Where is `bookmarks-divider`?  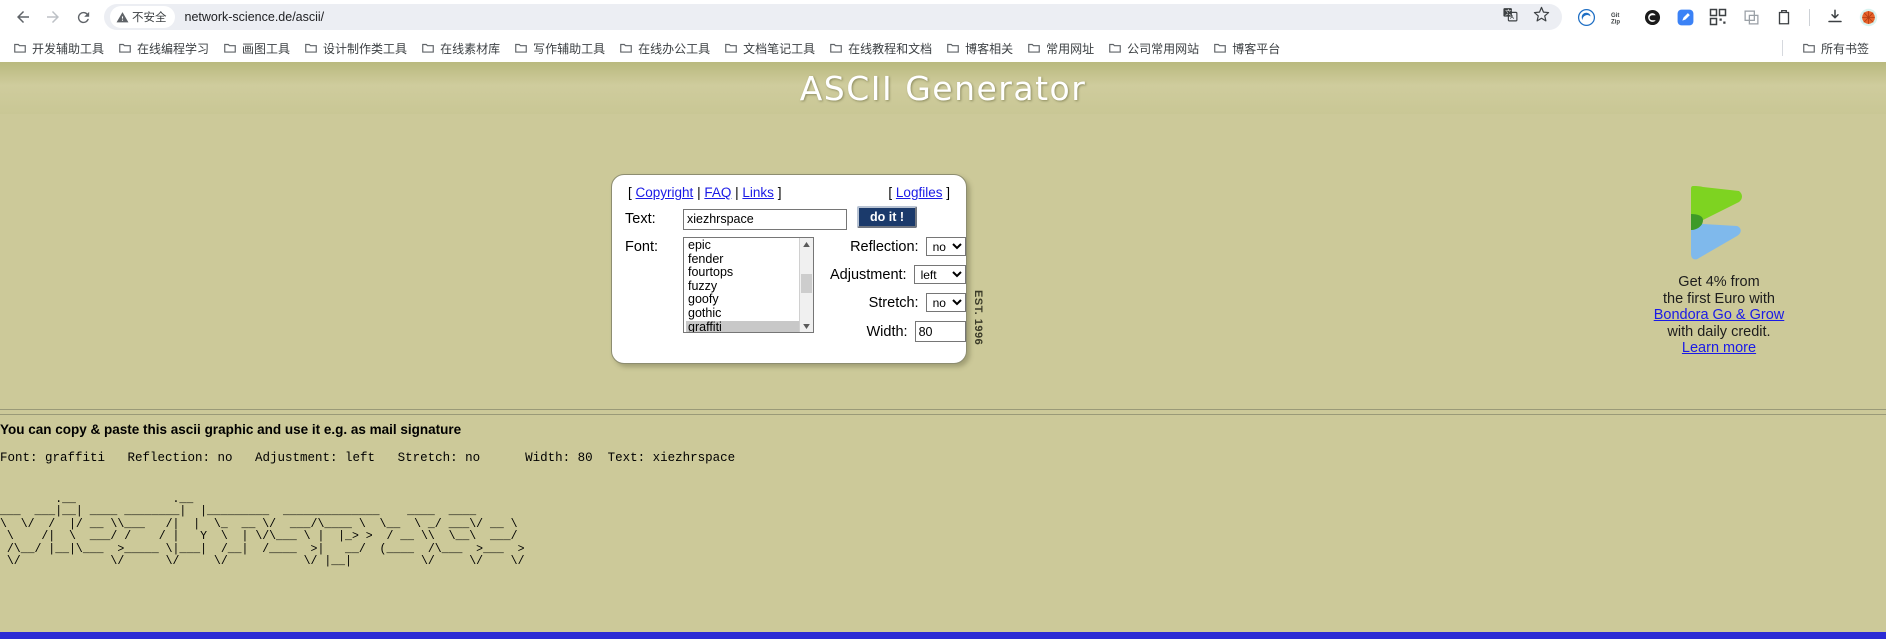
bookmarks-divider is located at coordinates (1782, 48).